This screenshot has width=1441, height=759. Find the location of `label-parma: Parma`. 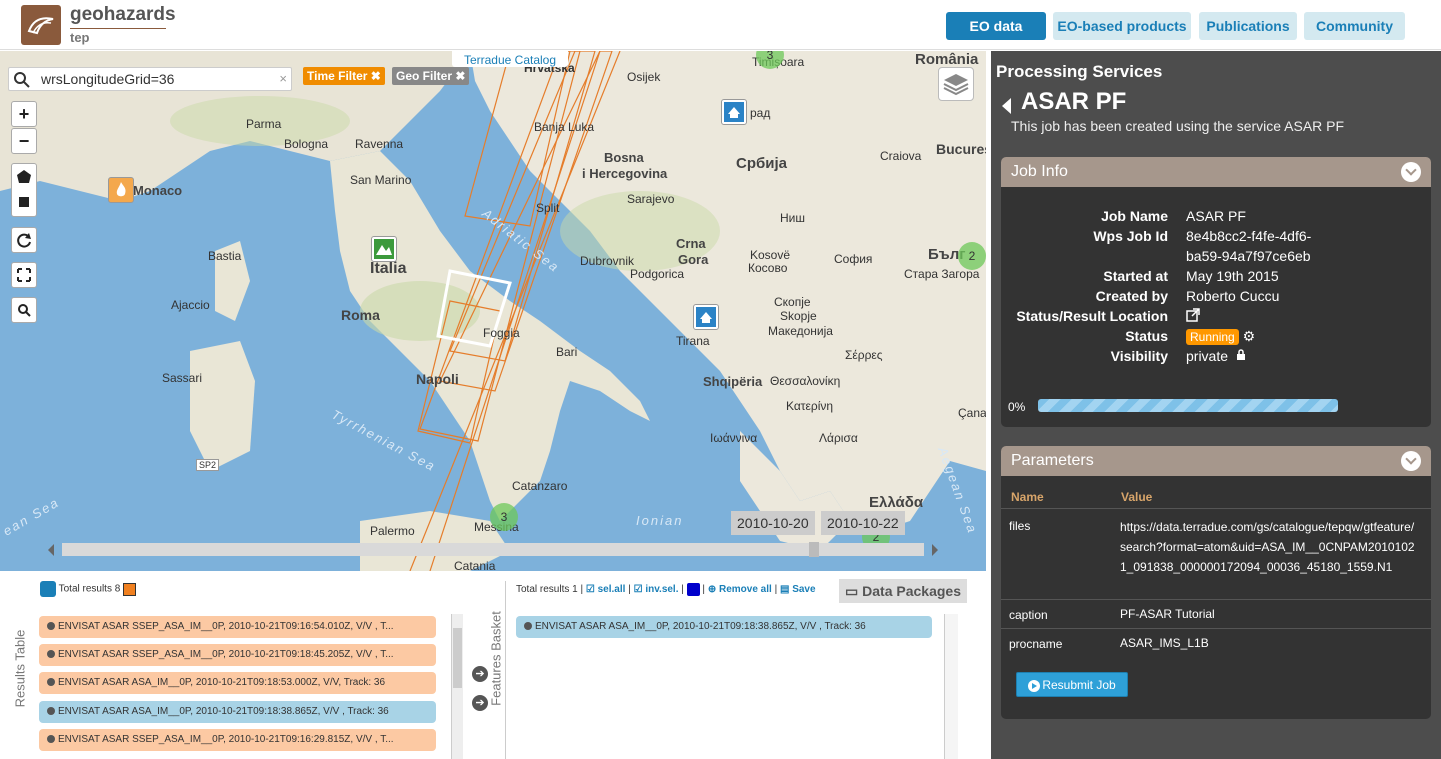

label-parma: Parma is located at coordinates (264, 124).